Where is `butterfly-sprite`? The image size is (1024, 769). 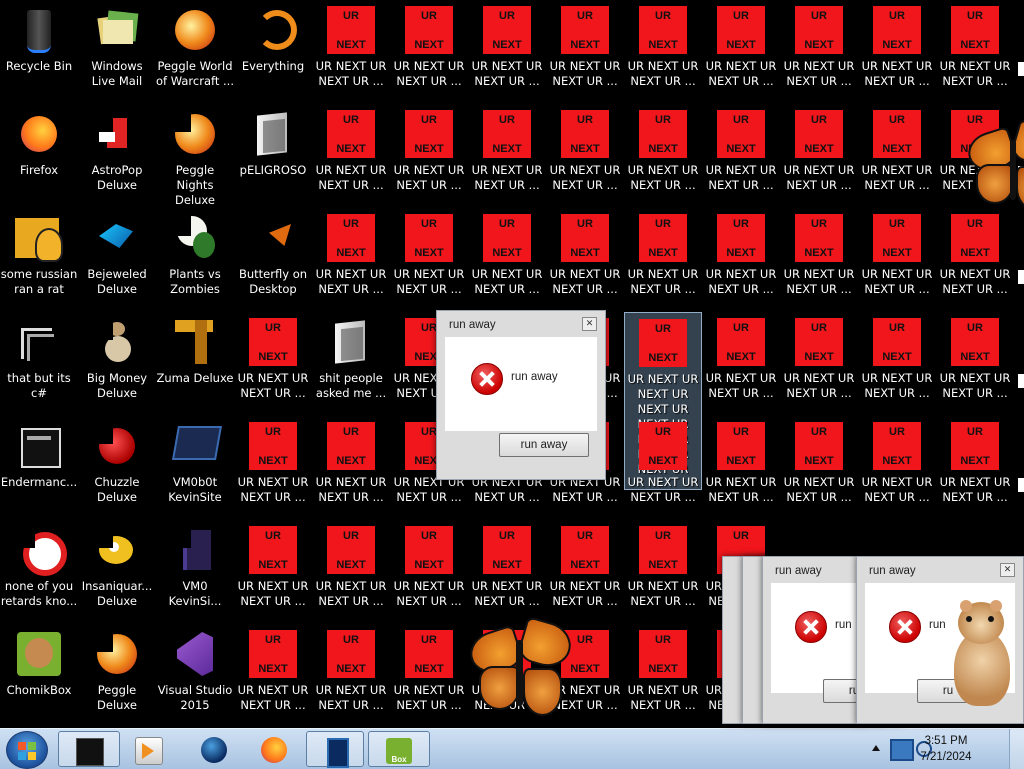
butterfly-sprite is located at coordinates (520, 668).